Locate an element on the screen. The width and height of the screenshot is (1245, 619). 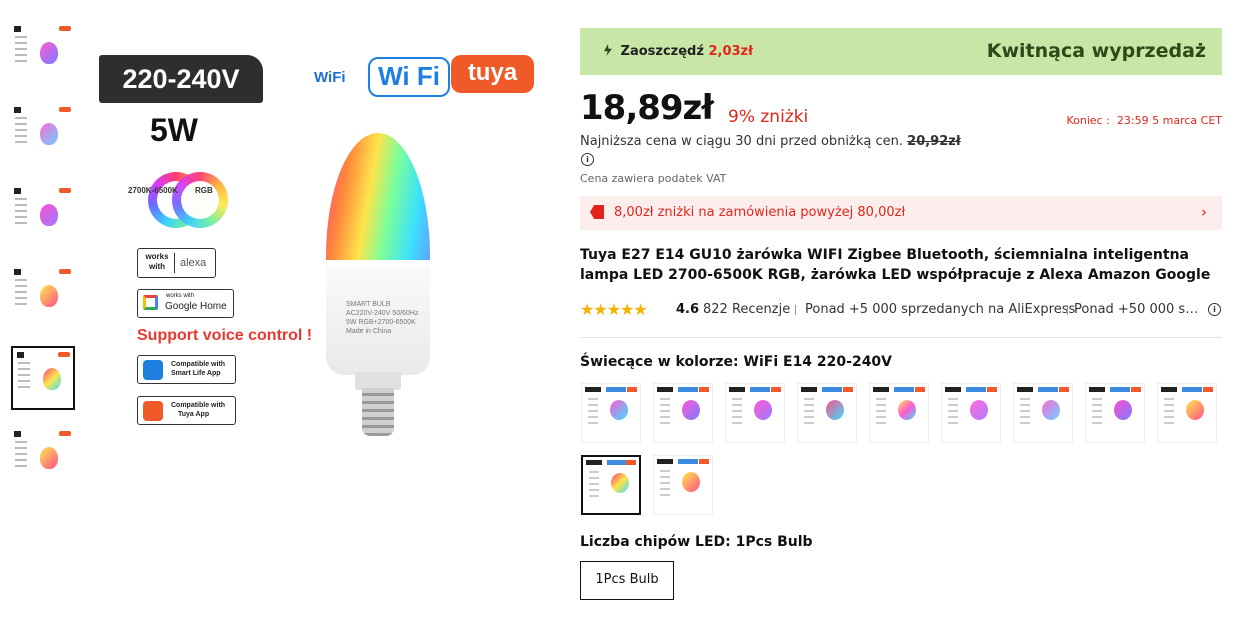
rating-stars: ★★★★★ is located at coordinates (614, 309).